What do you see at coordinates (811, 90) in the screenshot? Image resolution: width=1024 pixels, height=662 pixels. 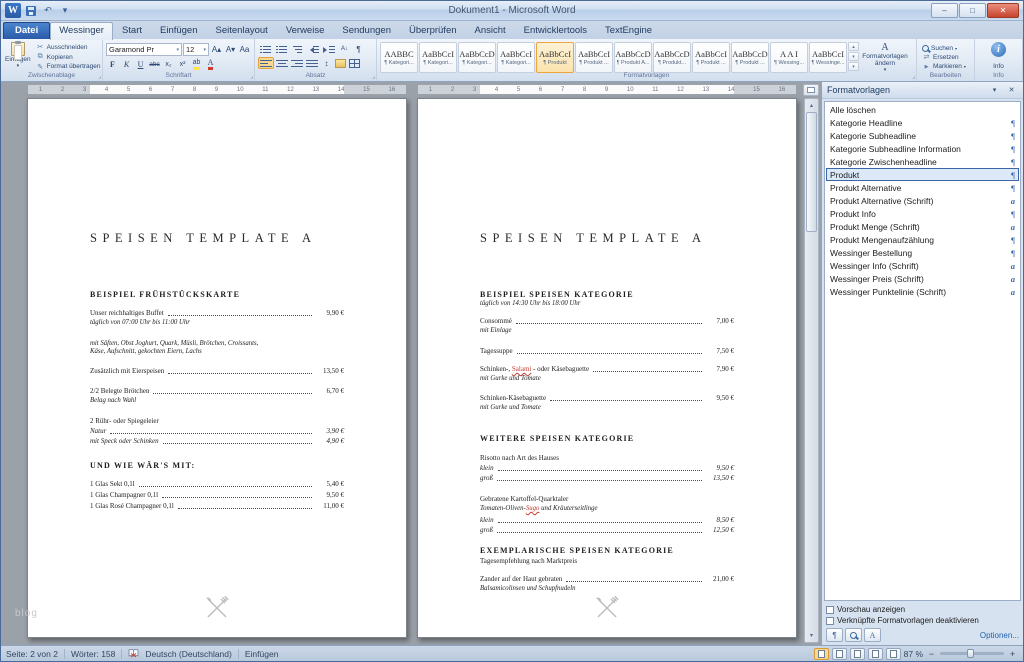 I see `ruler-toggle-button` at bounding box center [811, 90].